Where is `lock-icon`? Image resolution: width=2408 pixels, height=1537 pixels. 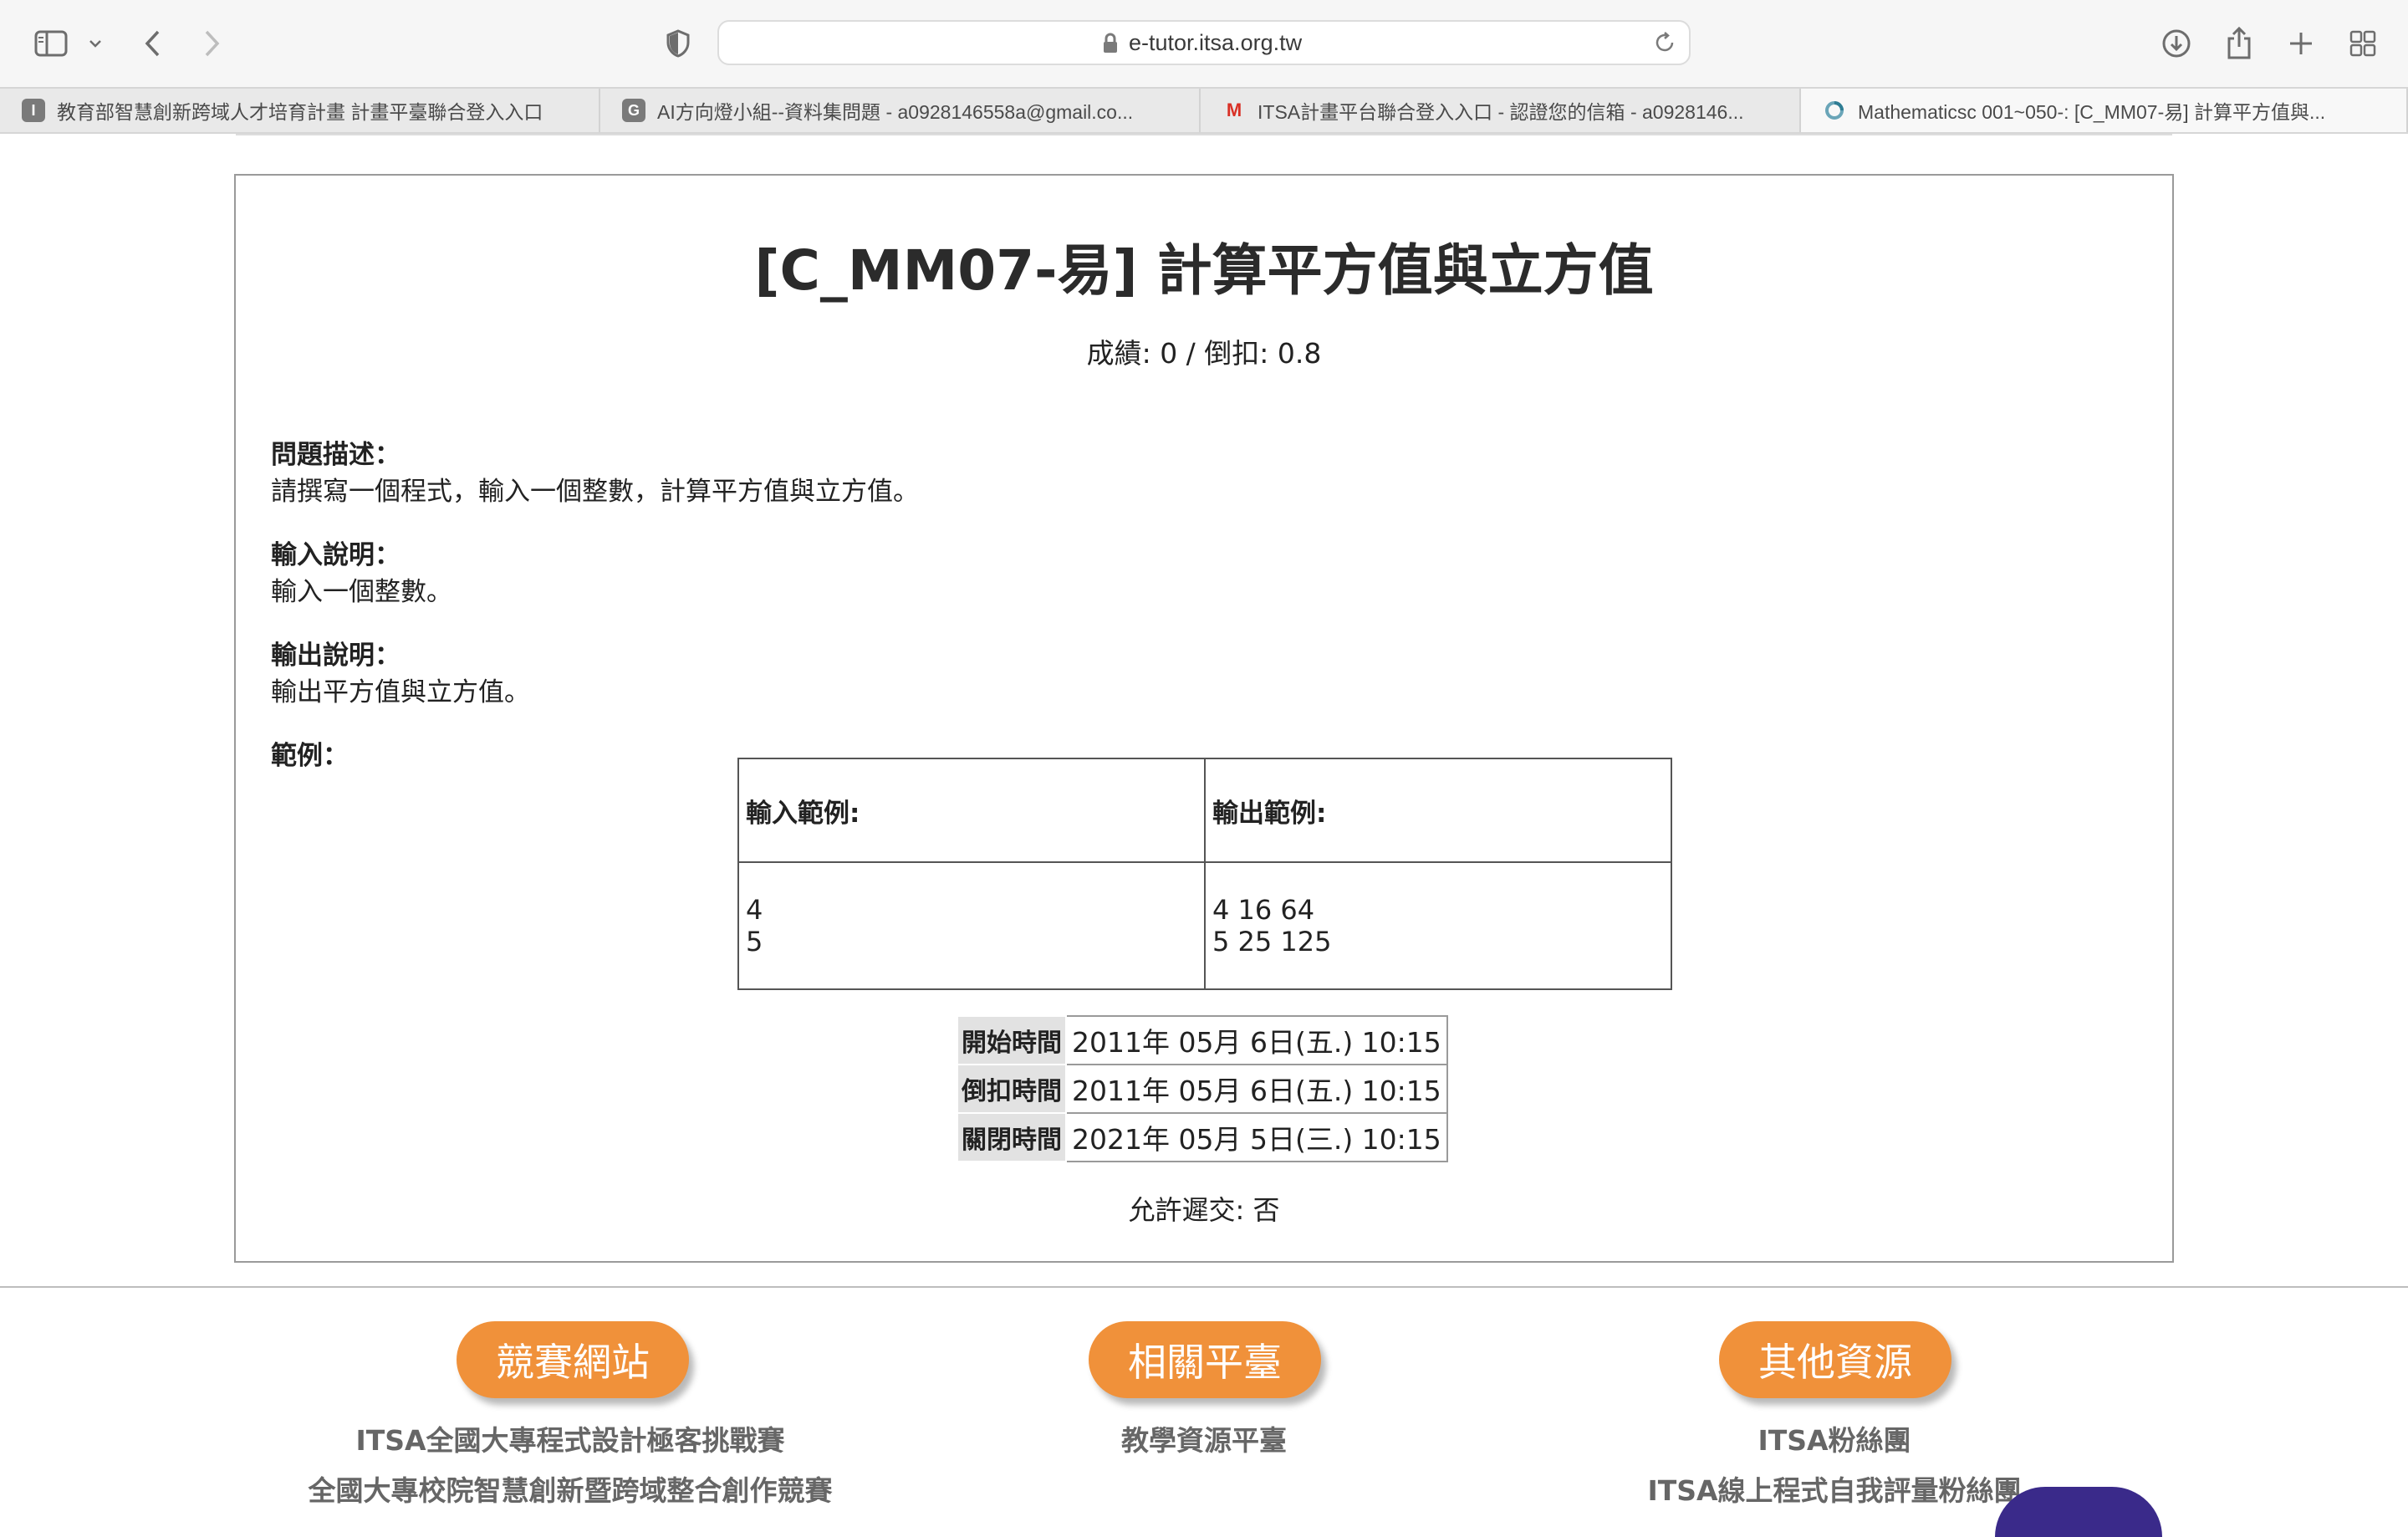 lock-icon is located at coordinates (1110, 45).